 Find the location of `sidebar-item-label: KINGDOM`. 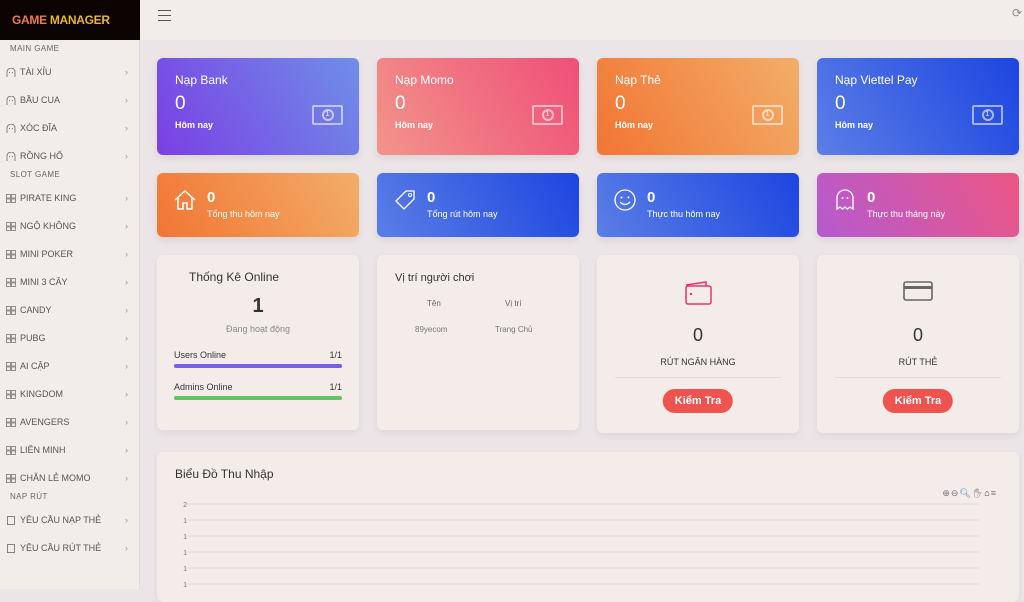

sidebar-item-label: KINGDOM is located at coordinates (42, 394).